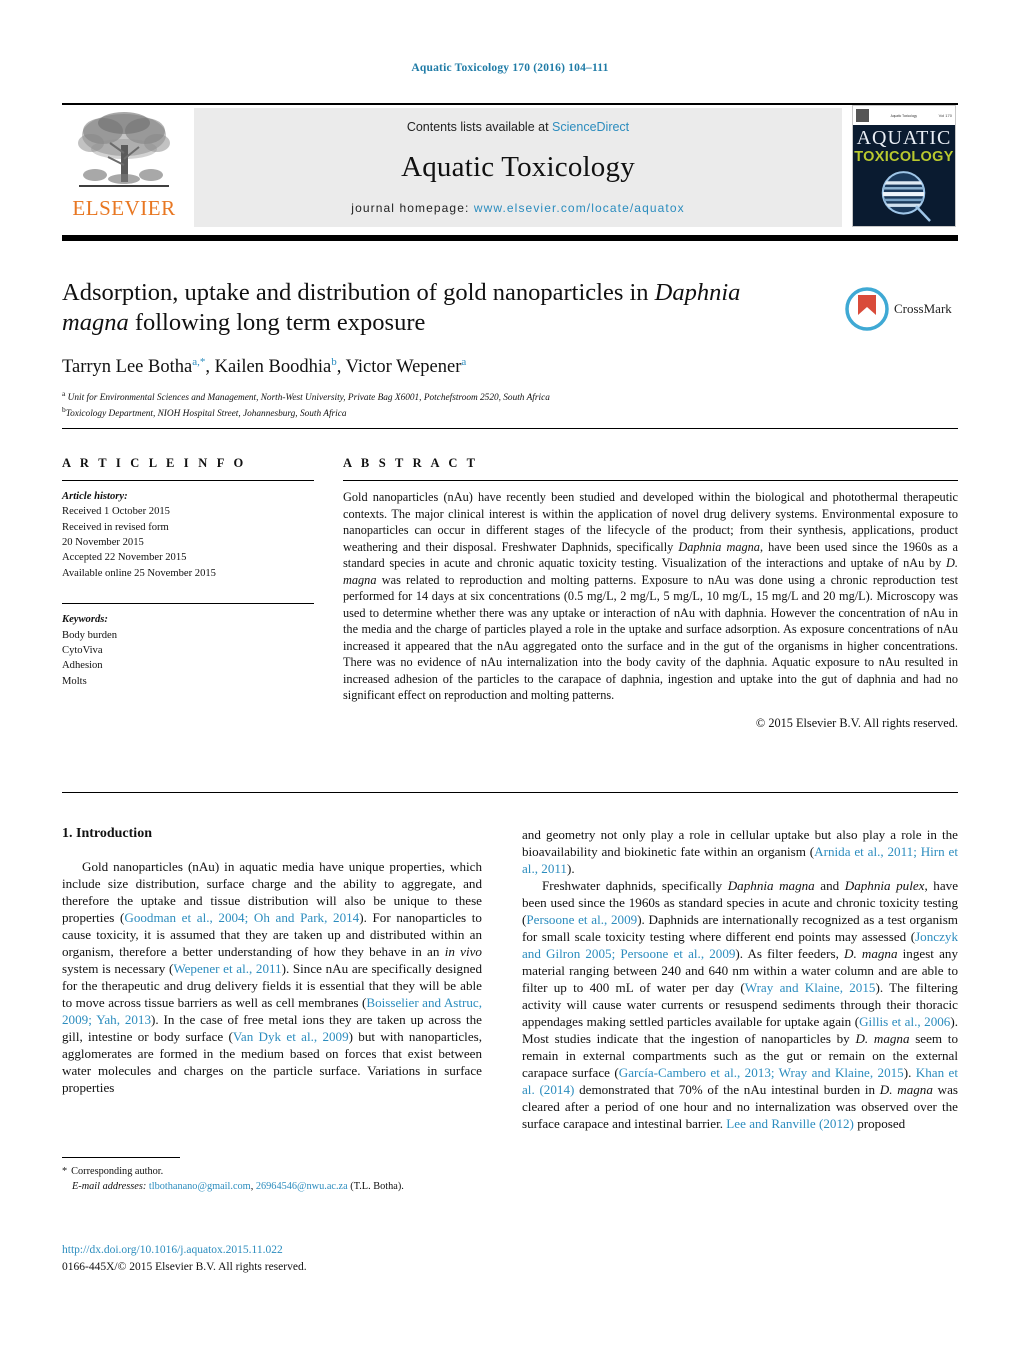  What do you see at coordinates (406, 366) in the screenshot?
I see `author-3: Victor Wepenera` at bounding box center [406, 366].